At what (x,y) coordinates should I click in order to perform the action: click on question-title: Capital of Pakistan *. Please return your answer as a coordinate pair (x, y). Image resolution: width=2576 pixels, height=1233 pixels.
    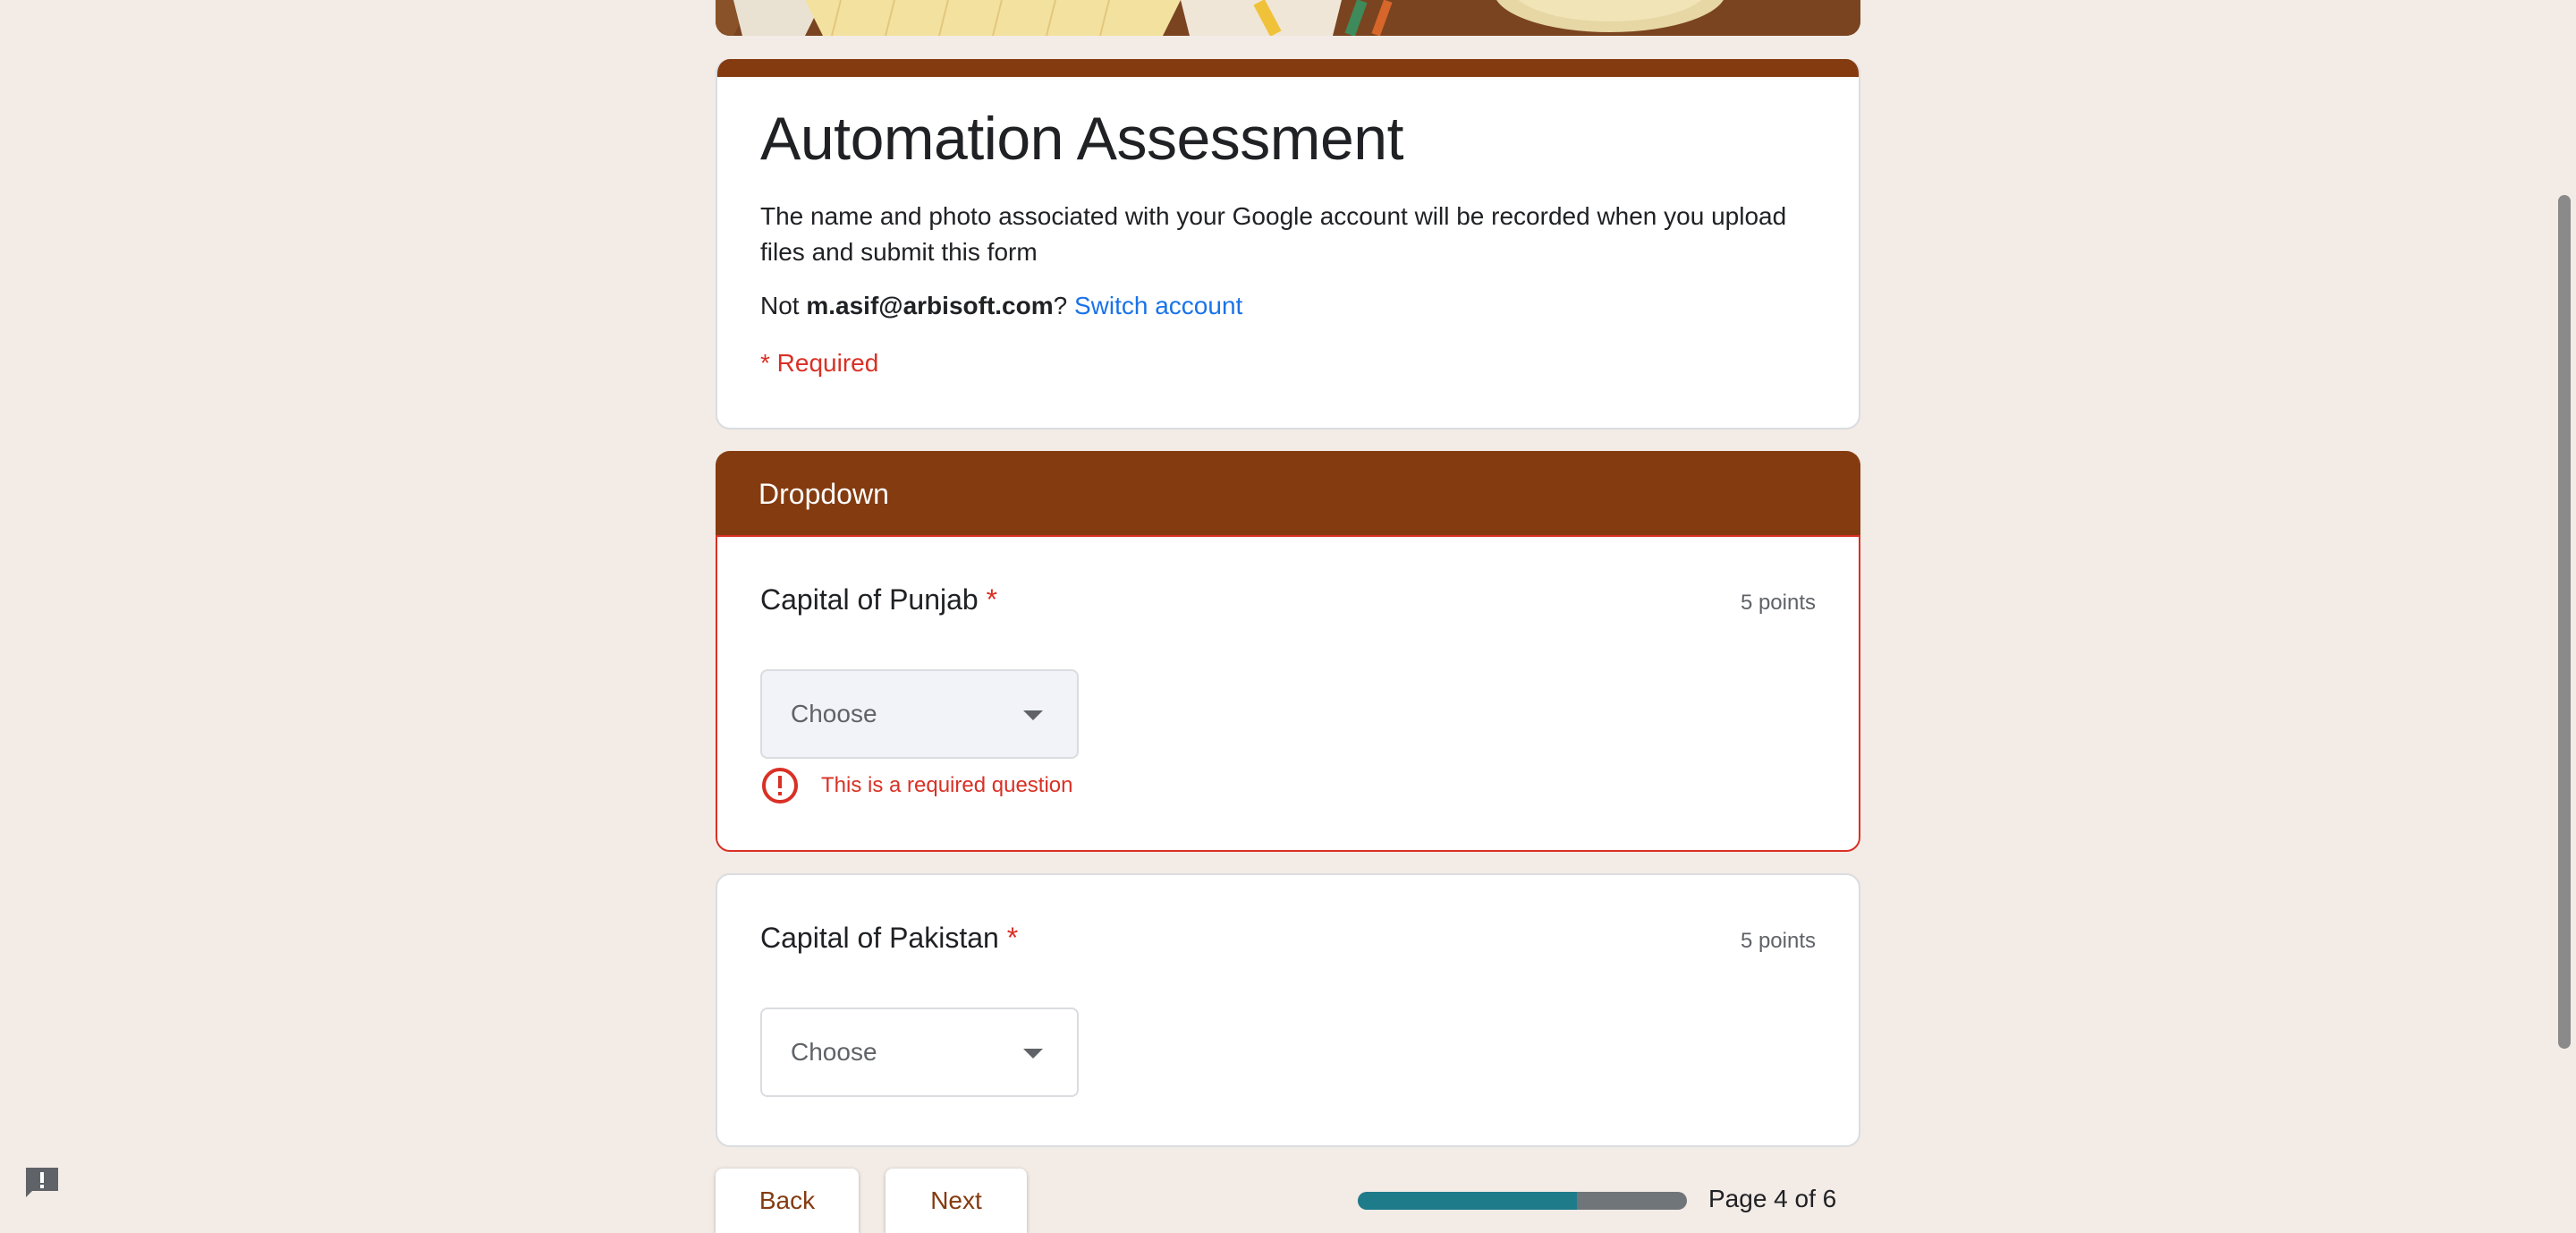
    Looking at the image, I should click on (889, 938).